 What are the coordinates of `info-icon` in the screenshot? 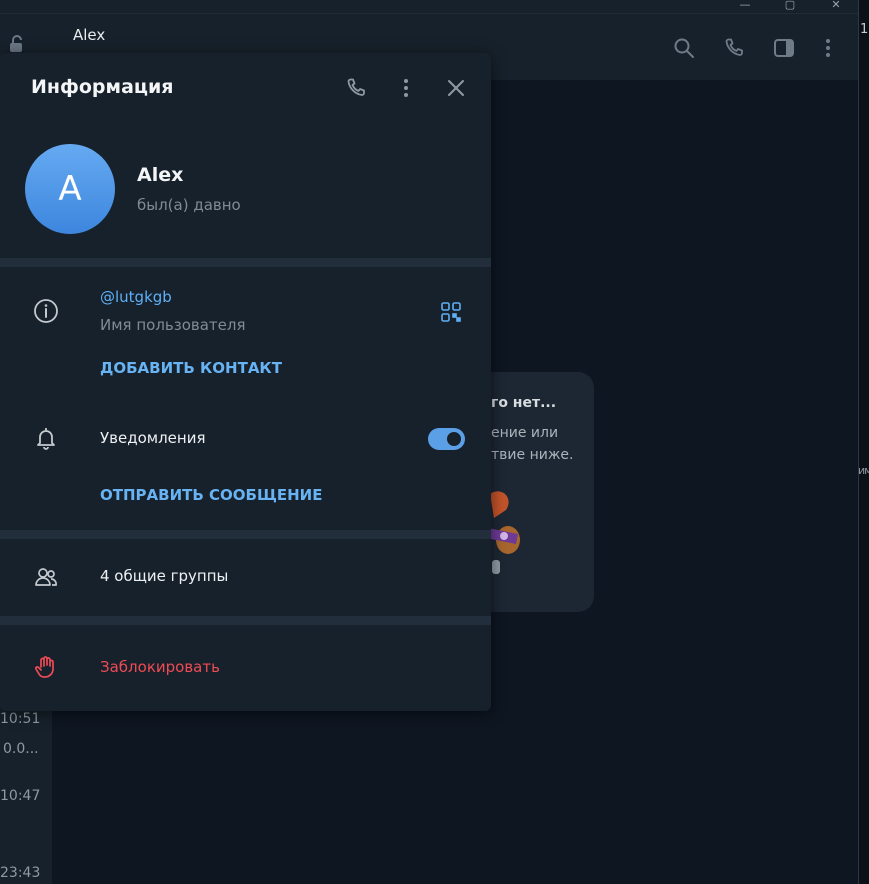 It's located at (46, 311).